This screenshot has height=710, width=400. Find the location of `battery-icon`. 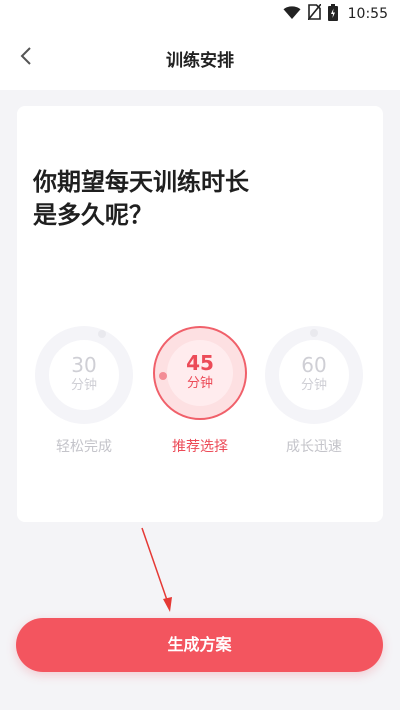

battery-icon is located at coordinates (332, 14).